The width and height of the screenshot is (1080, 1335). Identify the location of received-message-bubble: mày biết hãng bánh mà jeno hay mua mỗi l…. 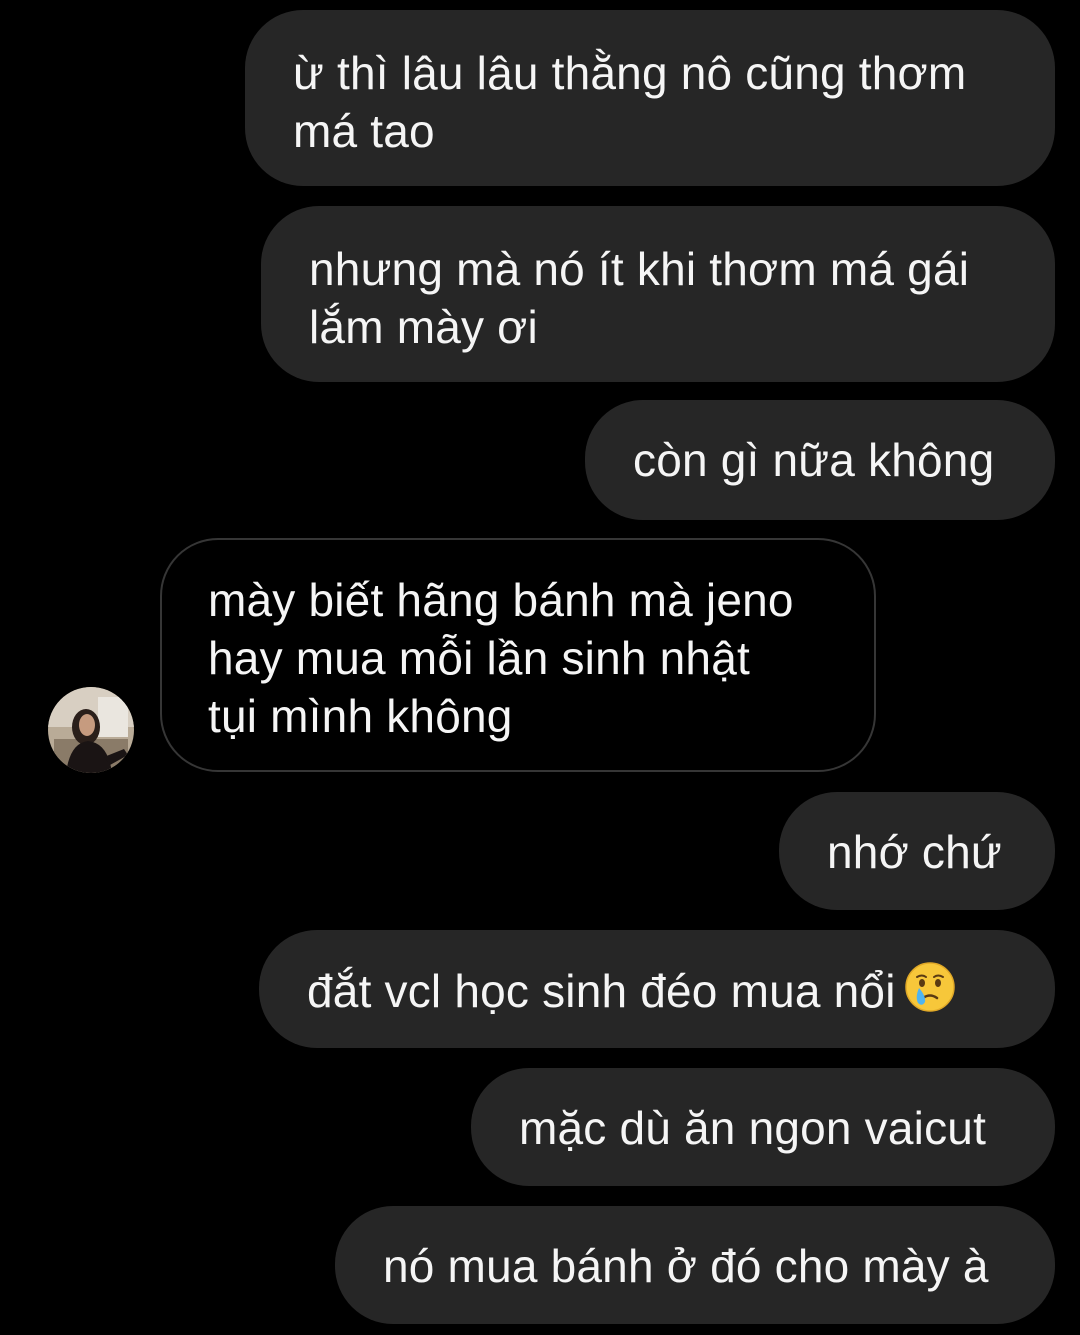
(518, 655).